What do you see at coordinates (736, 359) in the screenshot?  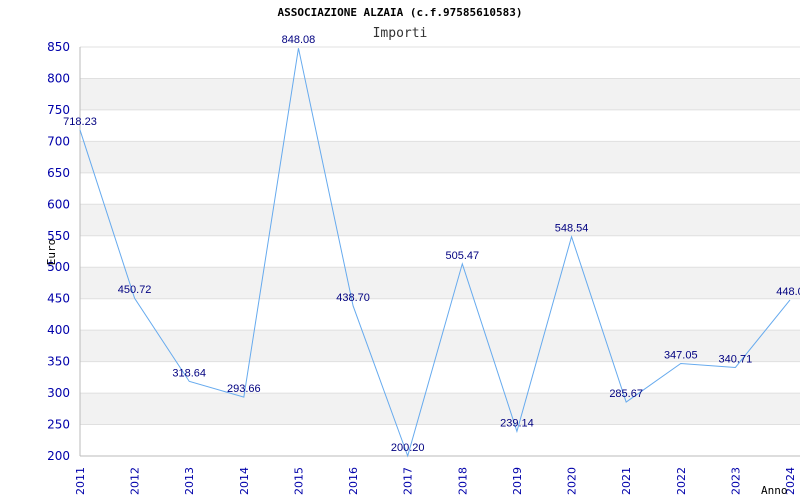 I see `data-label: 340.71` at bounding box center [736, 359].